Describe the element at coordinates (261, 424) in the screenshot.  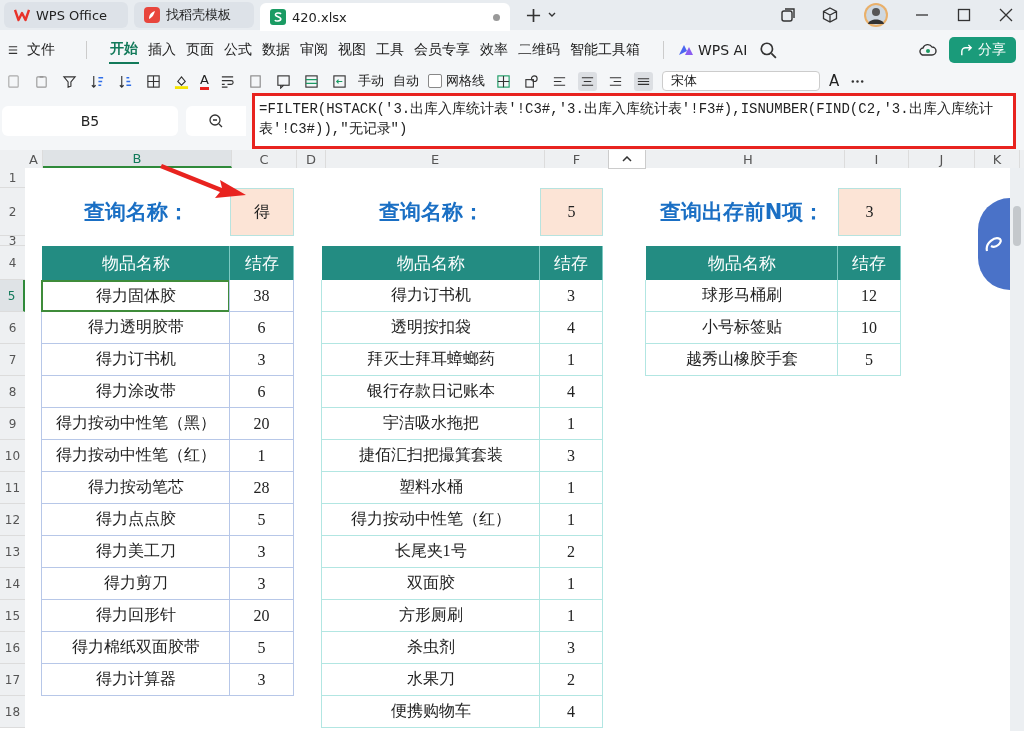
I see `table-cell: 20` at that location.